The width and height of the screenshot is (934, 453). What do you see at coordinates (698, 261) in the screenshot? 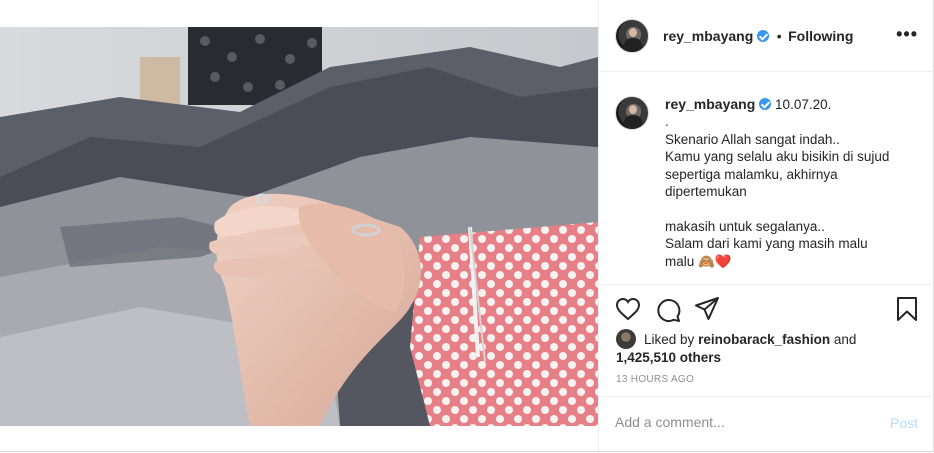
I see `caption-line: malu 🙈❤️` at bounding box center [698, 261].